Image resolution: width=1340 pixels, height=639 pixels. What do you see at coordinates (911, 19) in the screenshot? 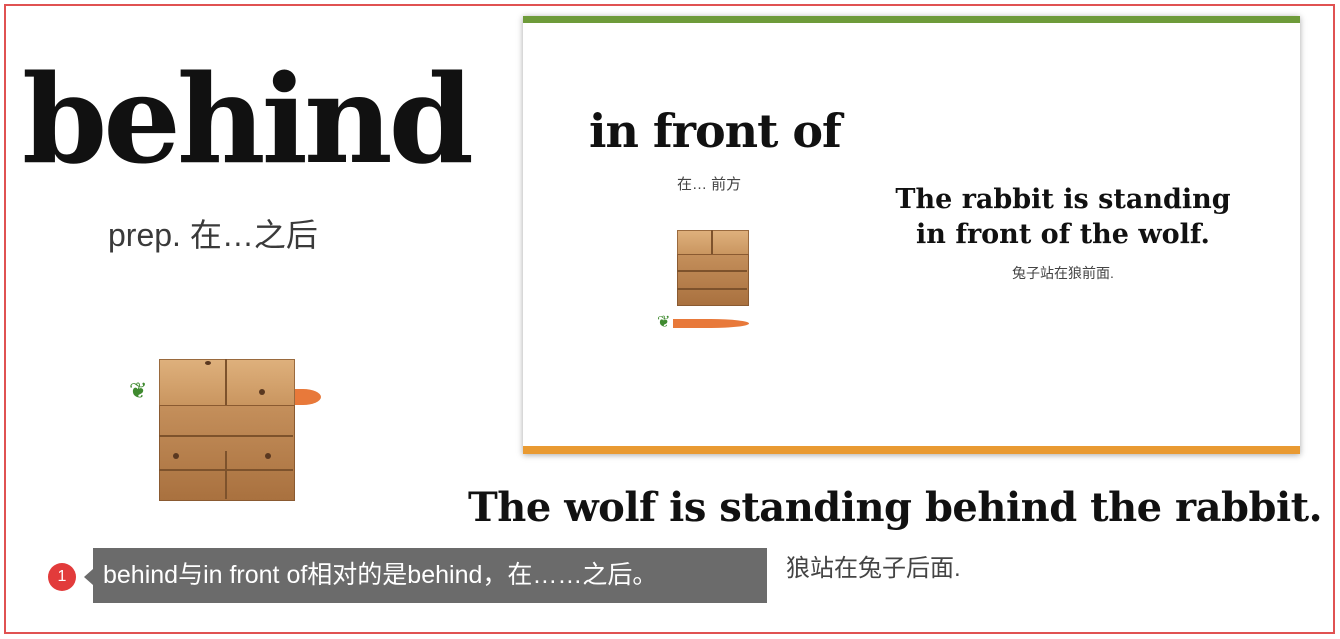
I see `slide-top-bar` at bounding box center [911, 19].